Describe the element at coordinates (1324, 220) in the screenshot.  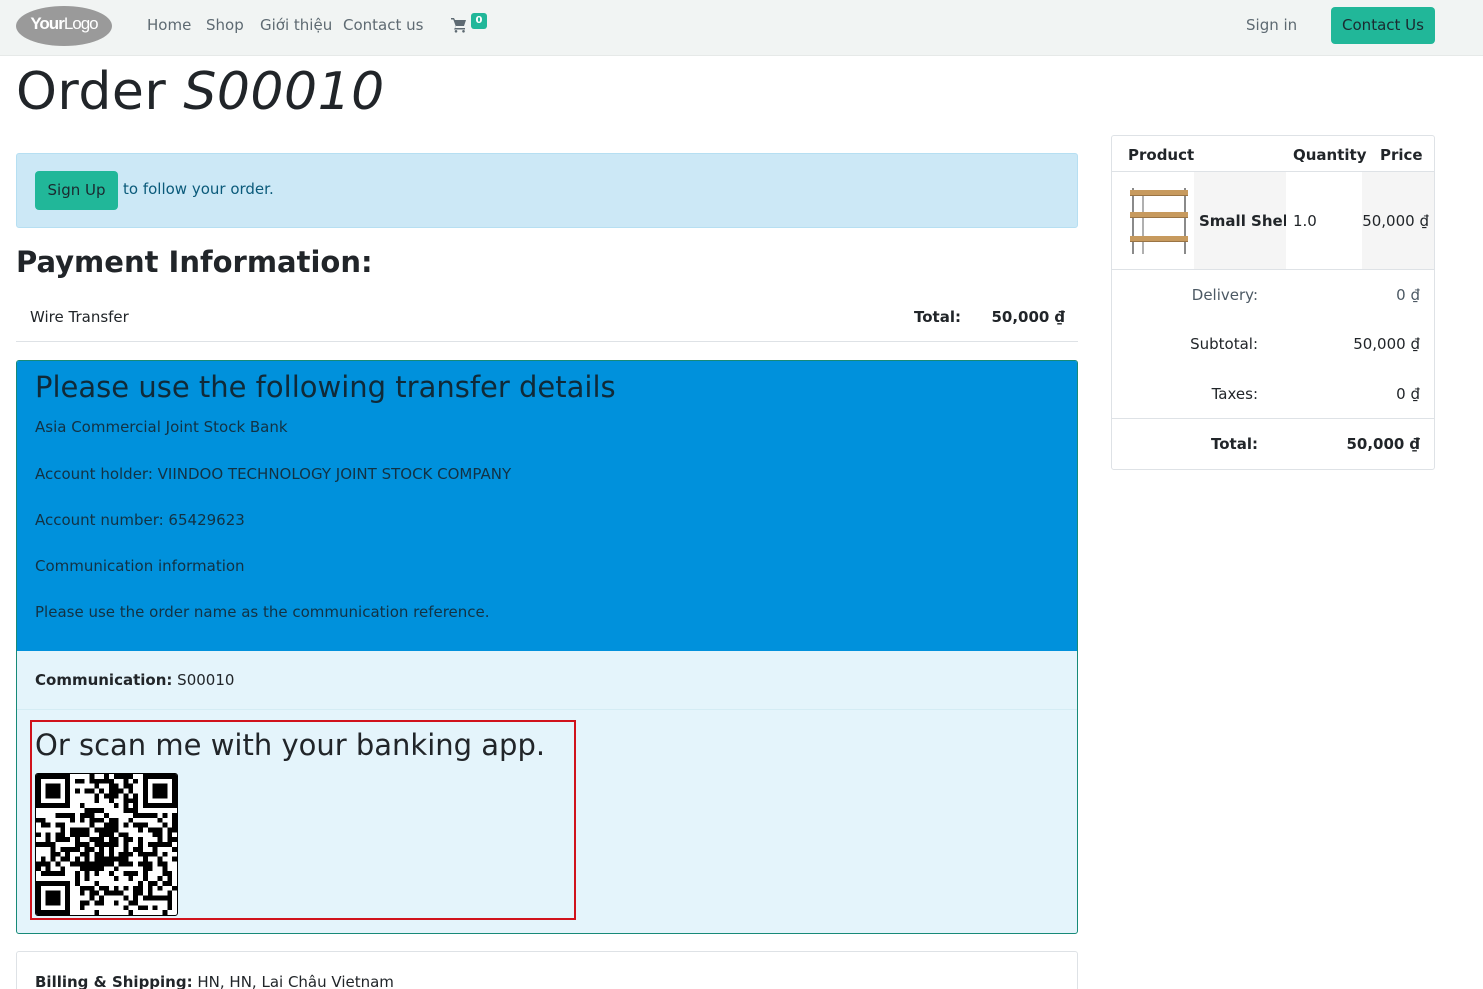
I see `product-qty-cell: 1.0` at that location.